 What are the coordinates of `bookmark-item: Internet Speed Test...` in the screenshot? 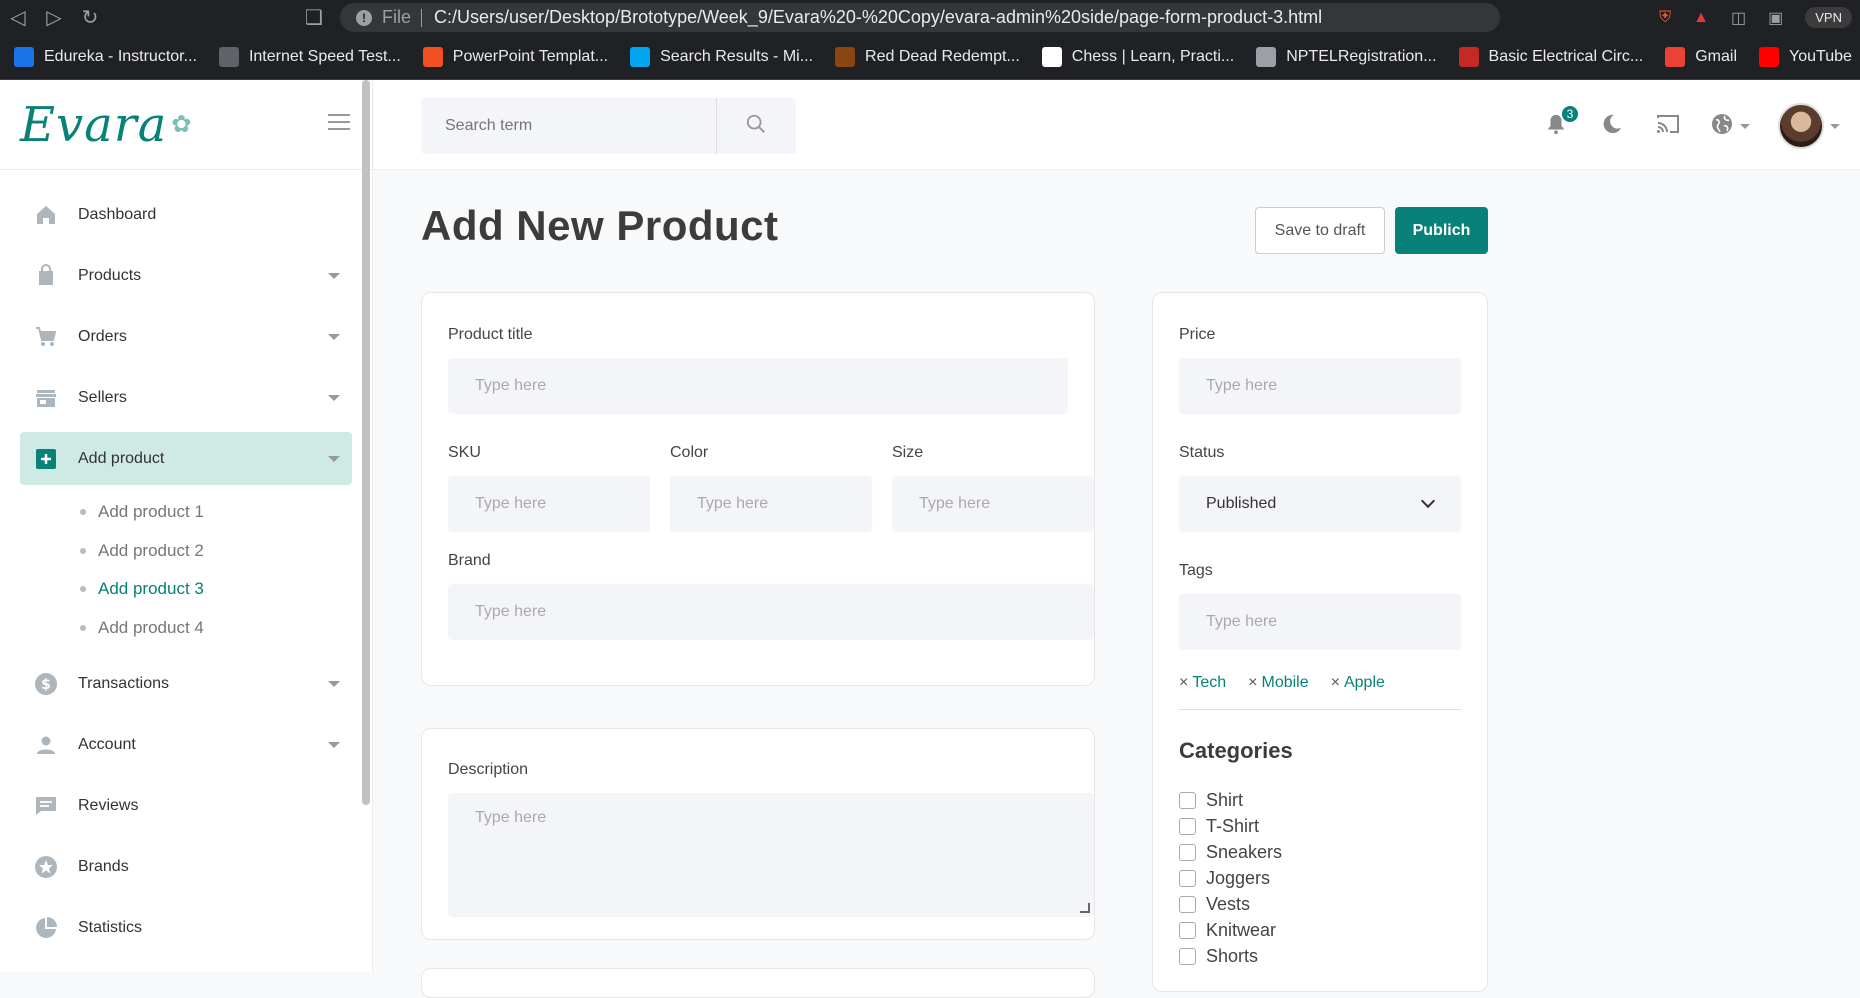 It's located at (309, 57).